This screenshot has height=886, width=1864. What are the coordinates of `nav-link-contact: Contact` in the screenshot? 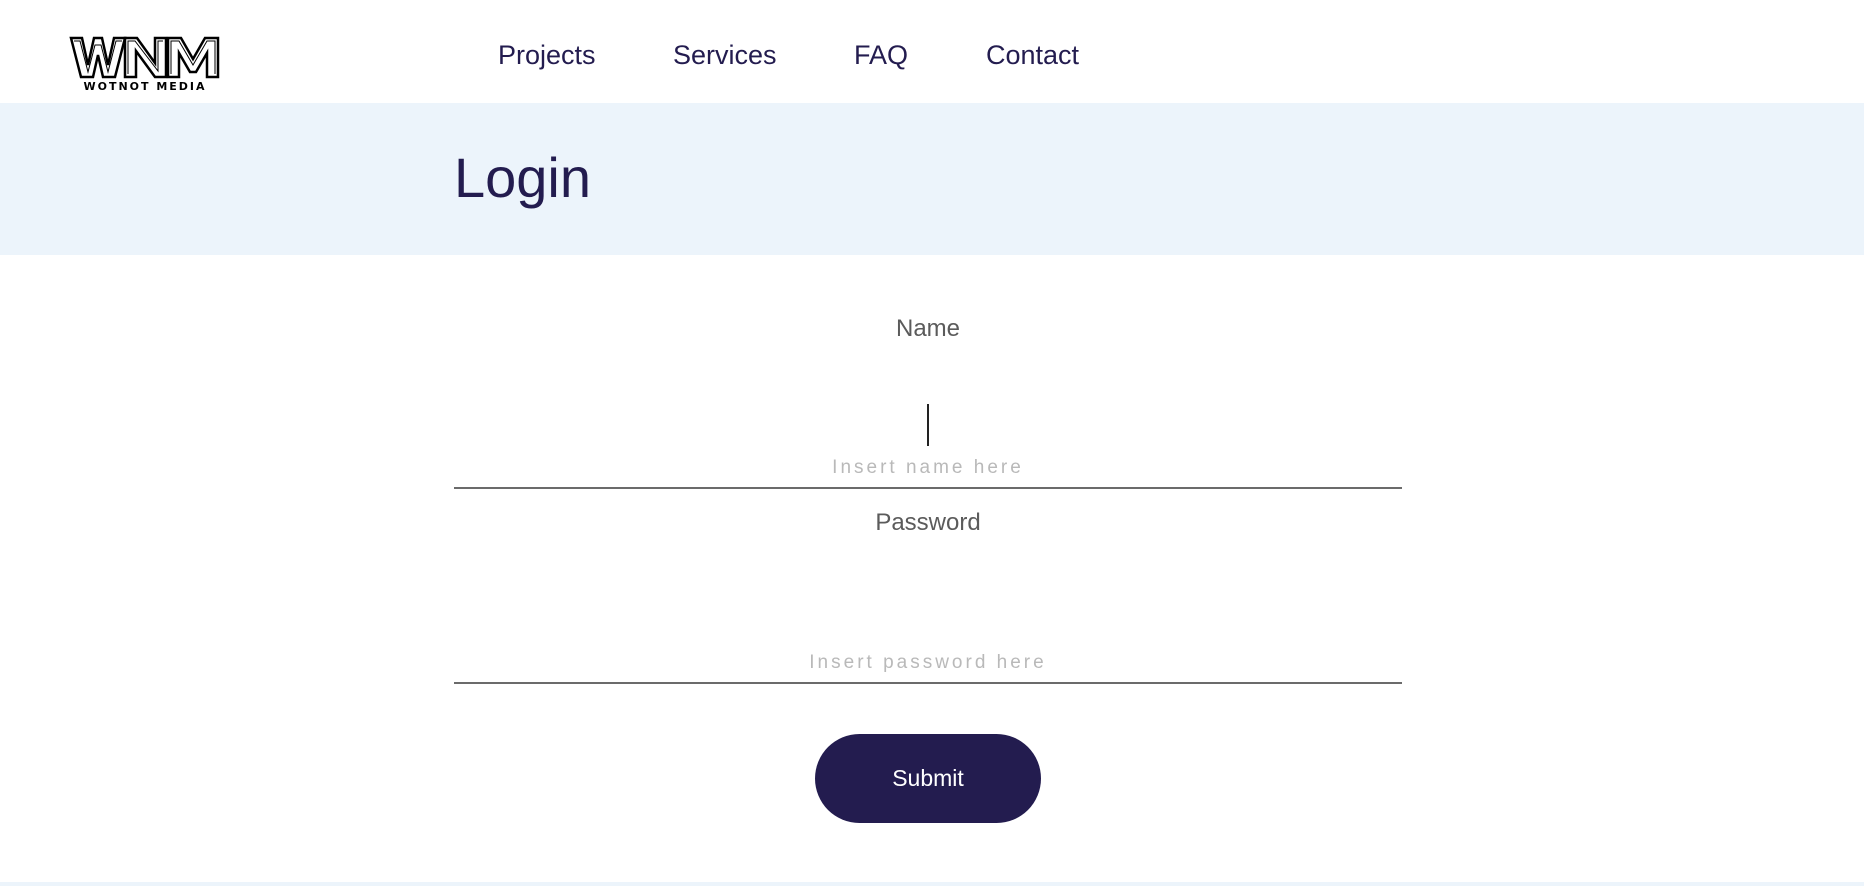 It's located at (1032, 55).